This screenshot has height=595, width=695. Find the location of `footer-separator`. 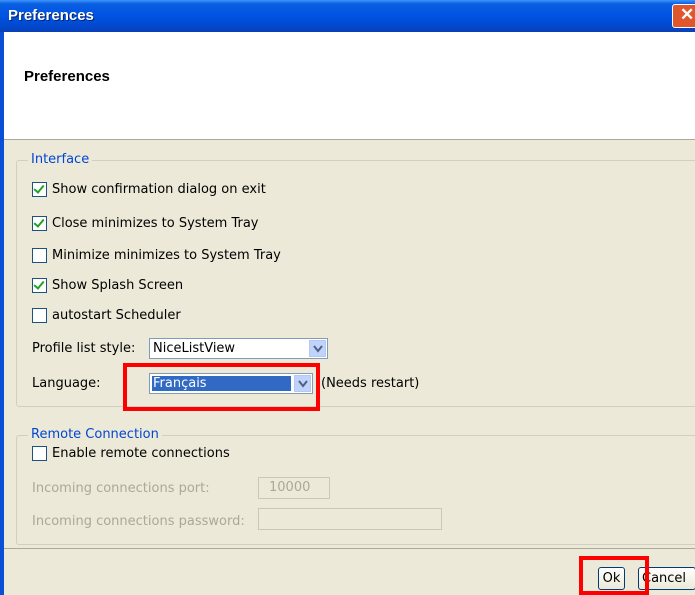

footer-separator is located at coordinates (349, 548).